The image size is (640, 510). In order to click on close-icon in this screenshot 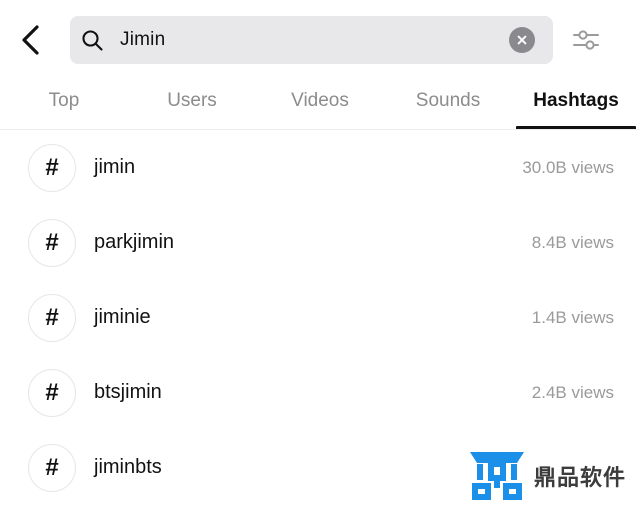, I will do `click(522, 40)`.